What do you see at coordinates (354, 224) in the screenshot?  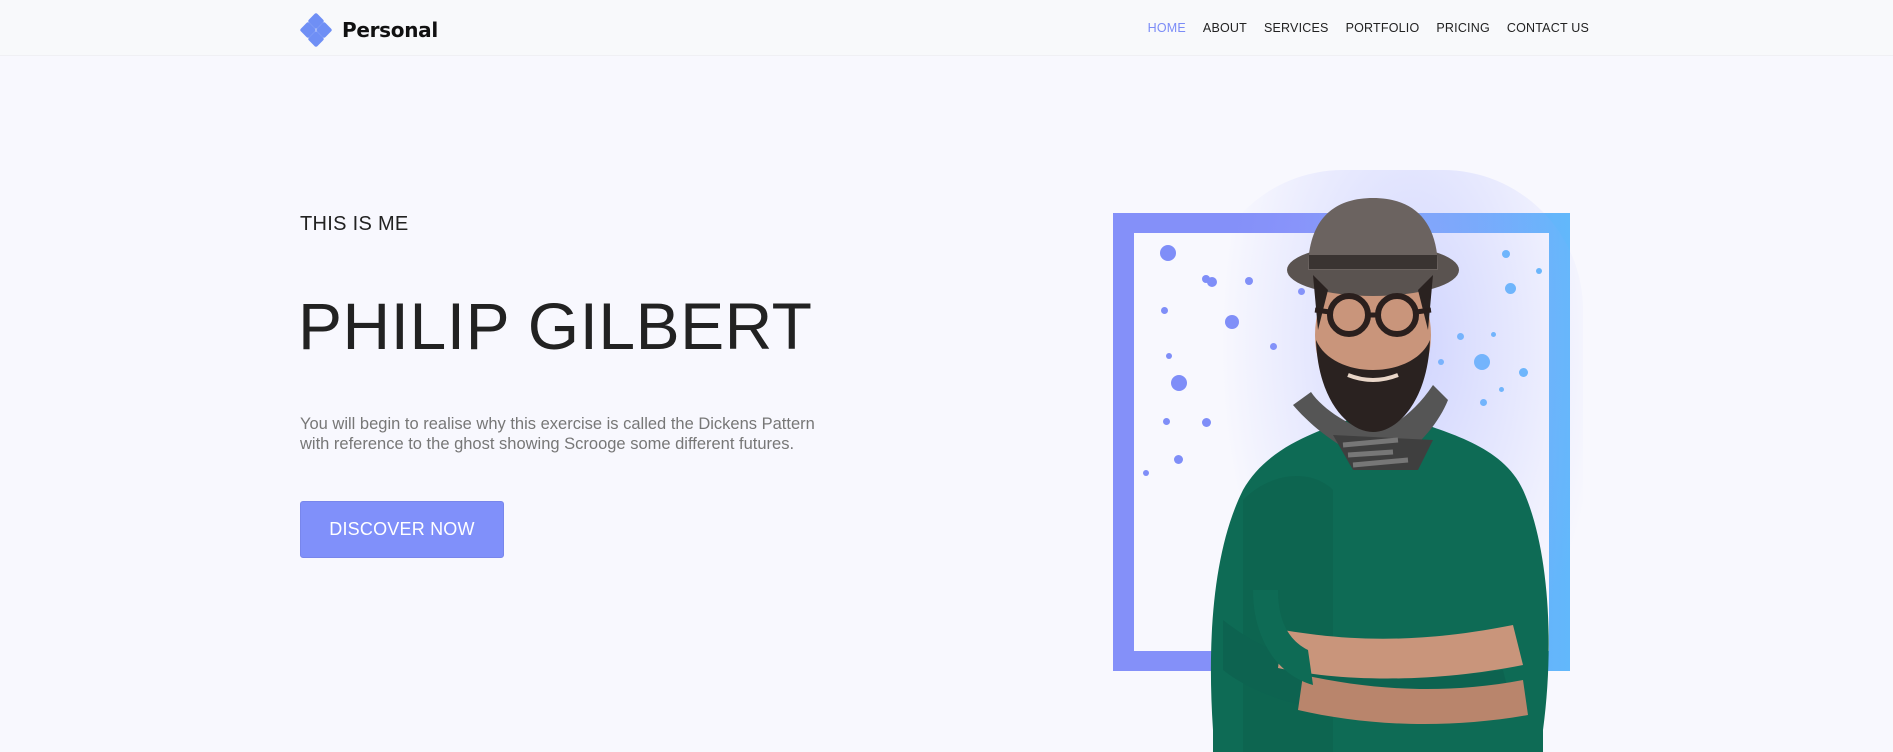 I see `hero-eyebrow: THIS IS ME` at bounding box center [354, 224].